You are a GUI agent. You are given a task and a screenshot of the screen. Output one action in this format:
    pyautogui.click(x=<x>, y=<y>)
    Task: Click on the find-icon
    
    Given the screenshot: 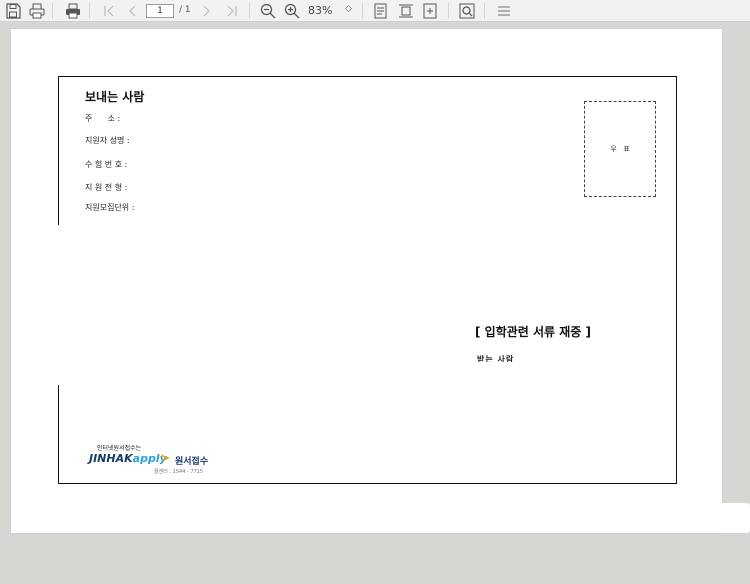 What is the action you would take?
    pyautogui.click(x=467, y=11)
    